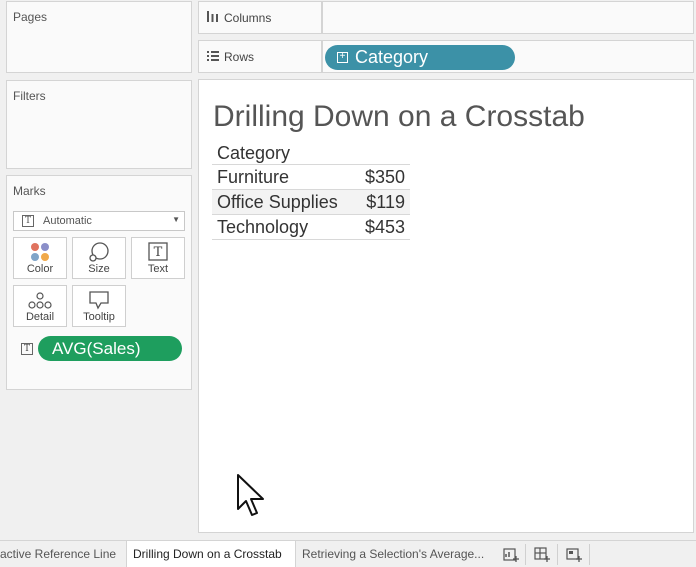 This screenshot has width=696, height=567. I want to click on filters-title: Filters, so click(29, 96).